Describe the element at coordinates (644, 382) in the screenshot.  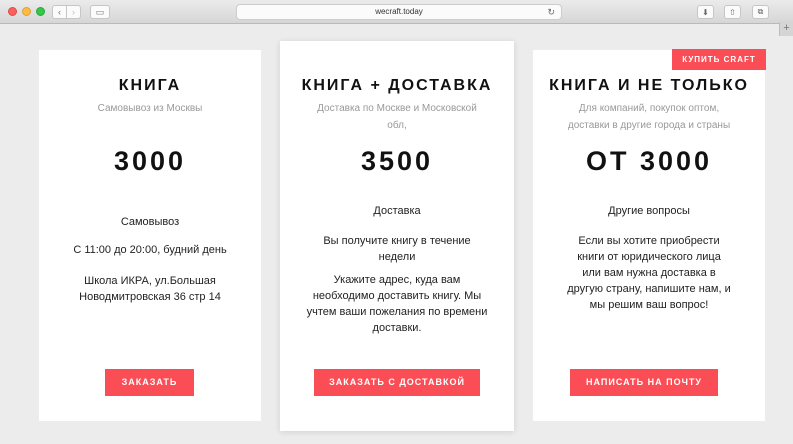
I see `email-us-button: НАПИСАТЬ НА ПОЧТУ` at that location.